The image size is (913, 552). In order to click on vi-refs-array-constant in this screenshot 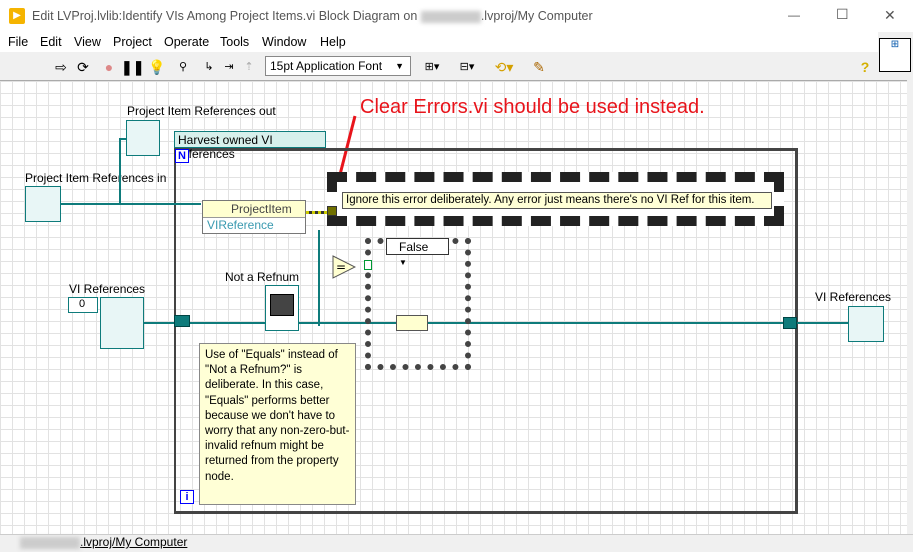, I will do `click(122, 323)`.